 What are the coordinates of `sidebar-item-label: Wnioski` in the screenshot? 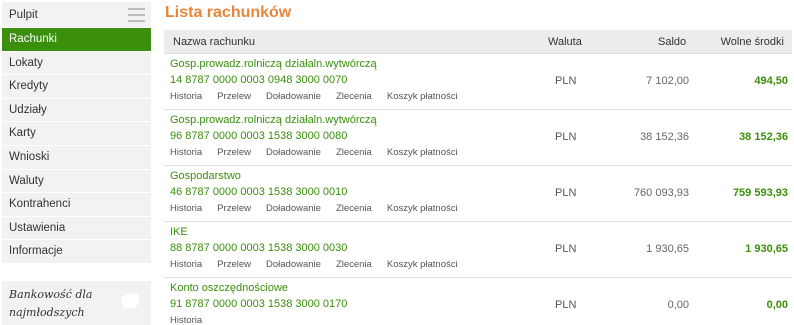 It's located at (29, 156).